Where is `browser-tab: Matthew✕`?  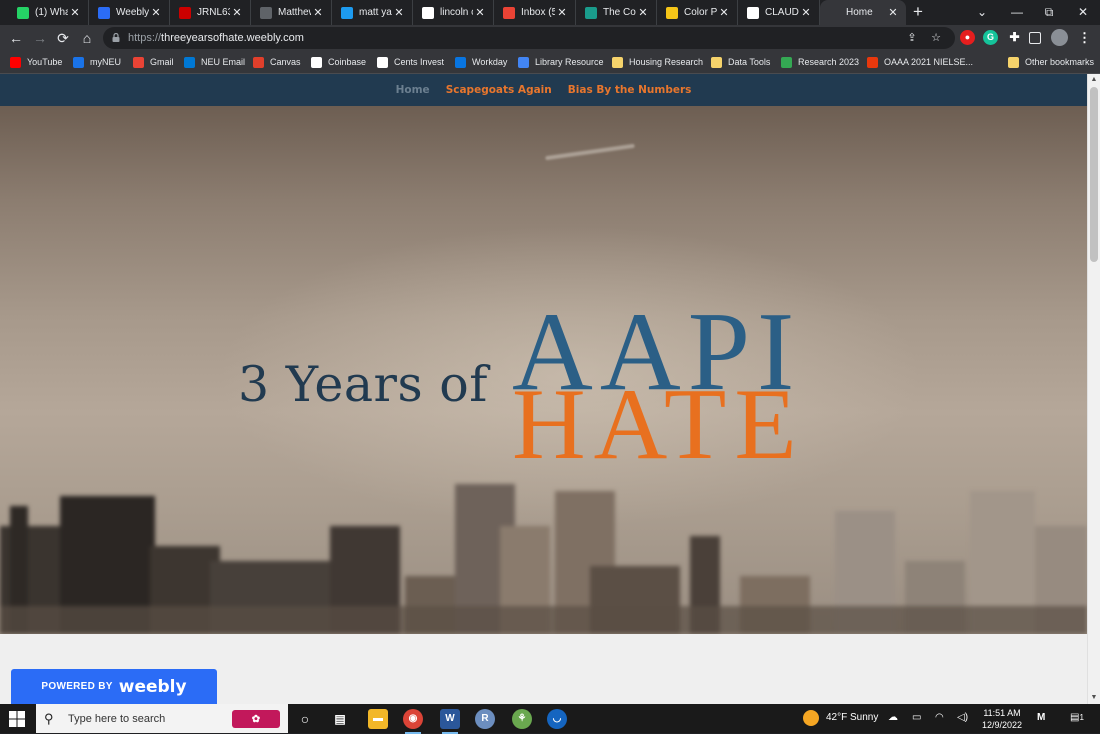 browser-tab: Matthew✕ is located at coordinates (291, 12).